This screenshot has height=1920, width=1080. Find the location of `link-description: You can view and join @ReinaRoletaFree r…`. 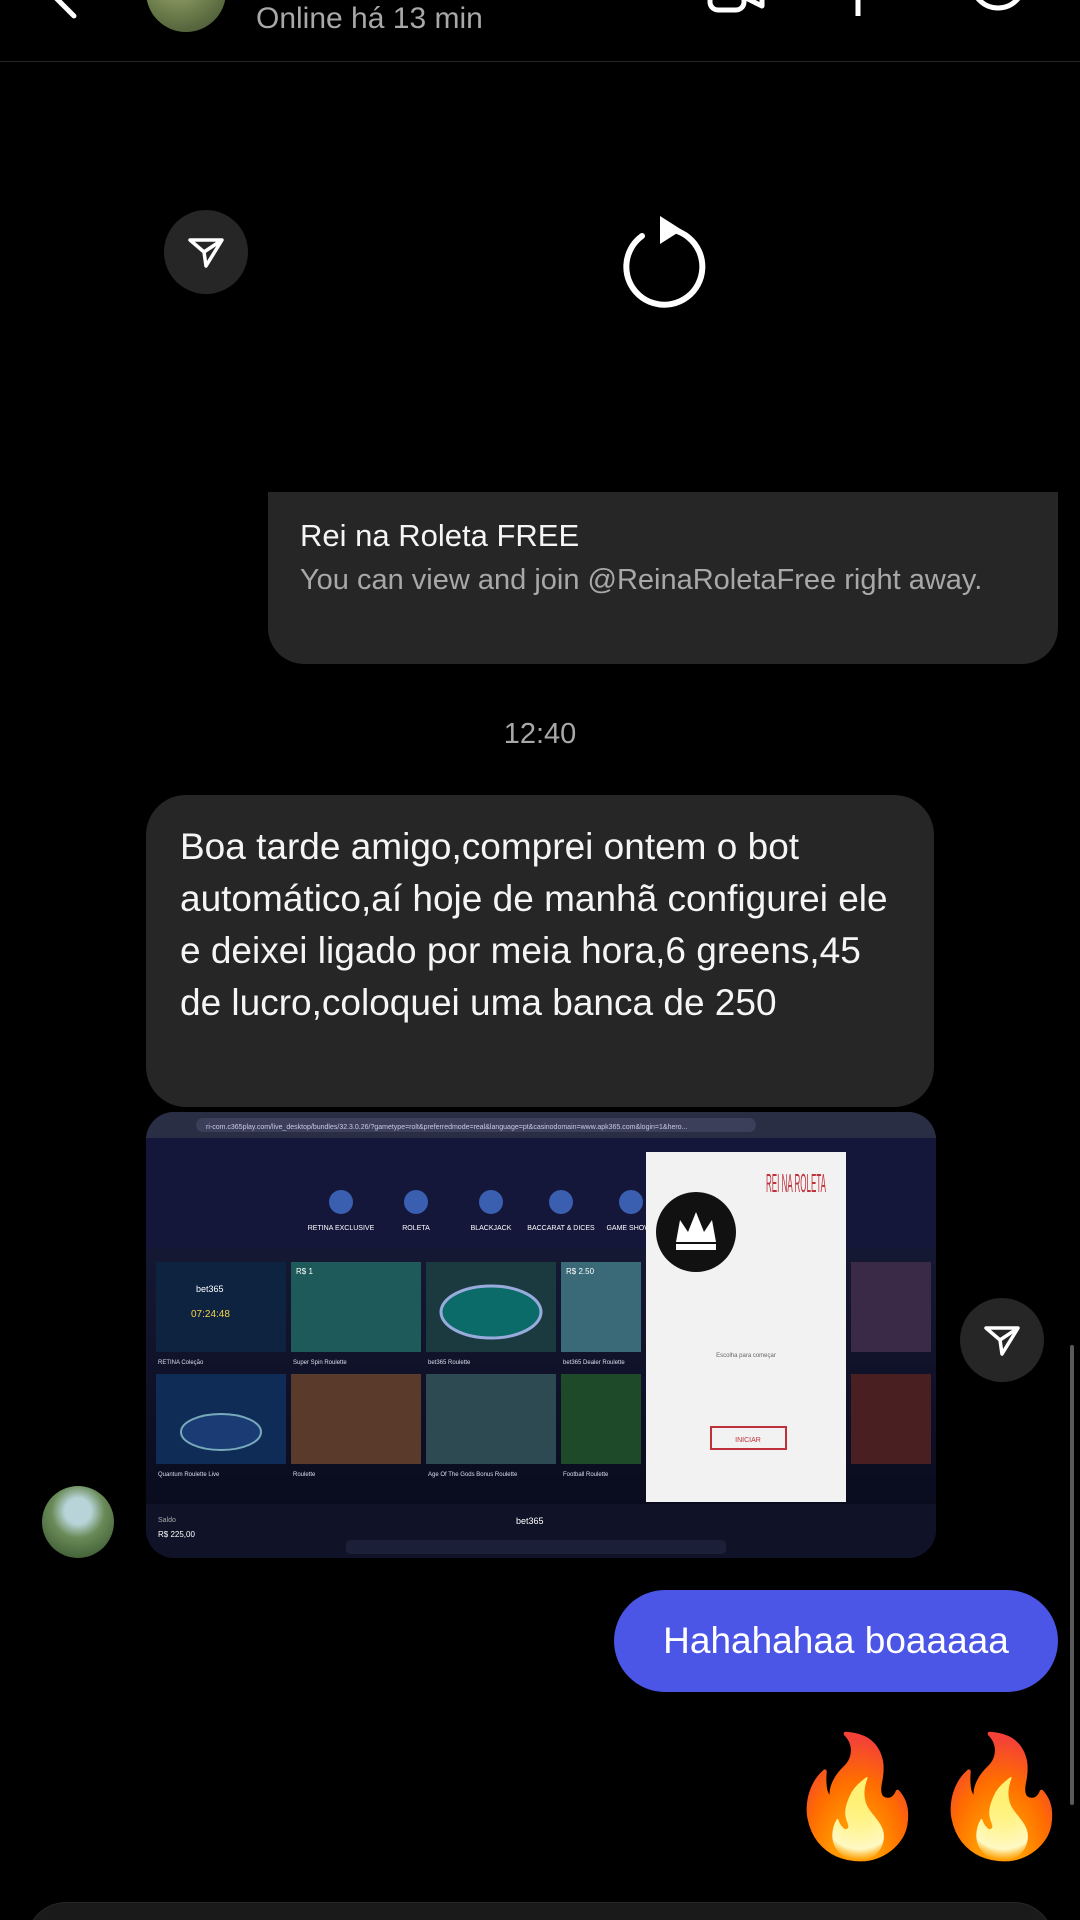

link-description: You can view and join @ReinaRoletaFree r… is located at coordinates (641, 580).